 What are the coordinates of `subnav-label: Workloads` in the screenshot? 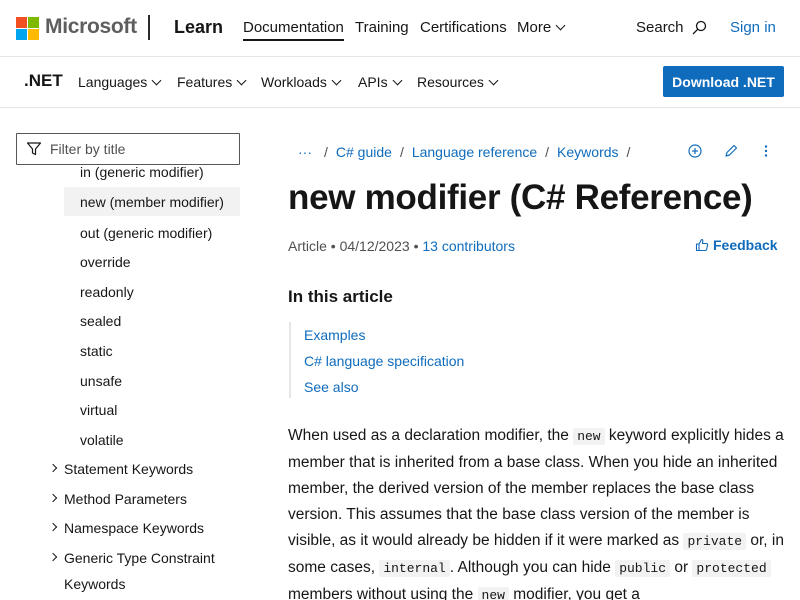 It's located at (294, 82).